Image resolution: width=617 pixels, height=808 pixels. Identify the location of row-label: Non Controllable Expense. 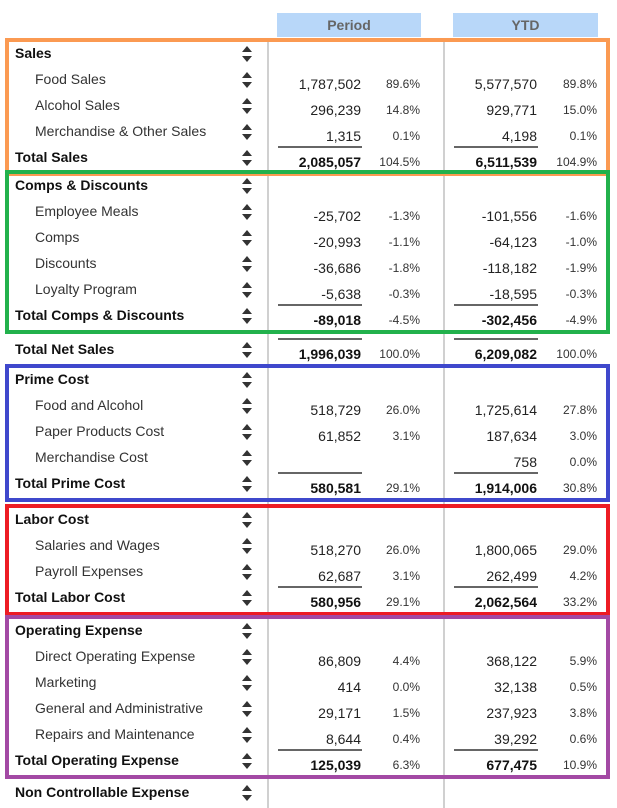
(102, 792).